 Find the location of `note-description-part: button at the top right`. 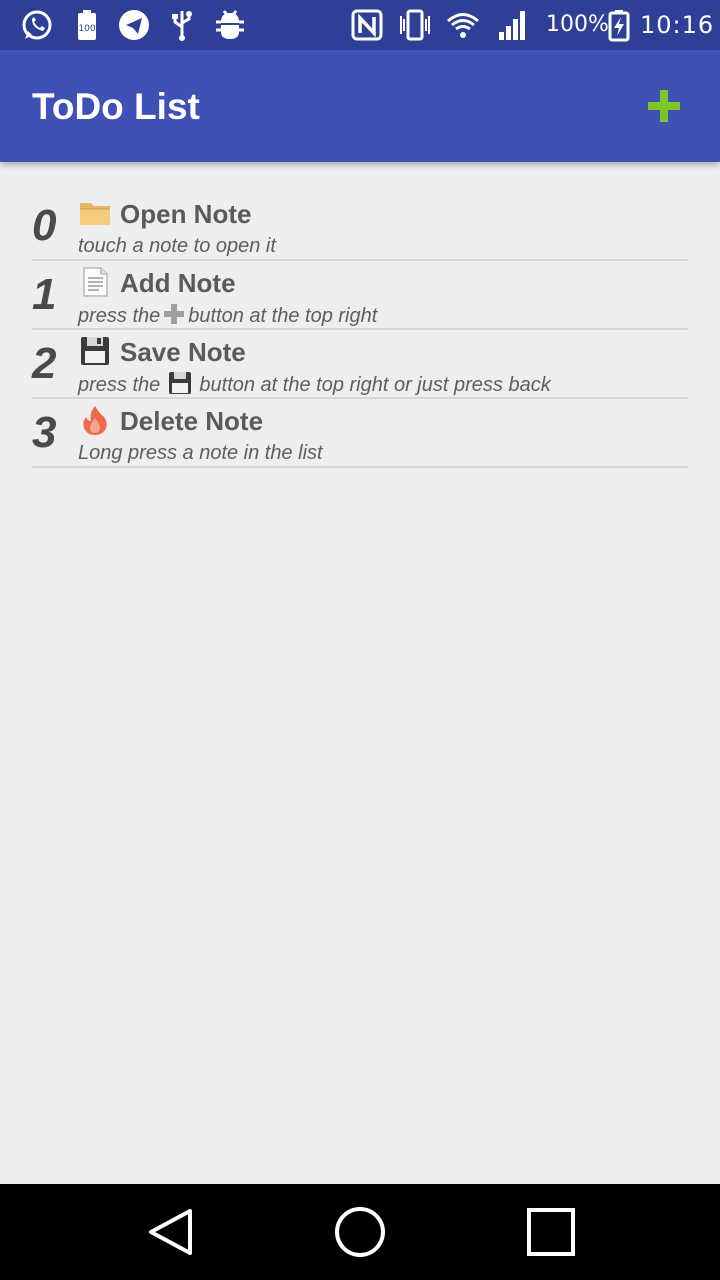

note-description-part: button at the top right is located at coordinates (283, 316).